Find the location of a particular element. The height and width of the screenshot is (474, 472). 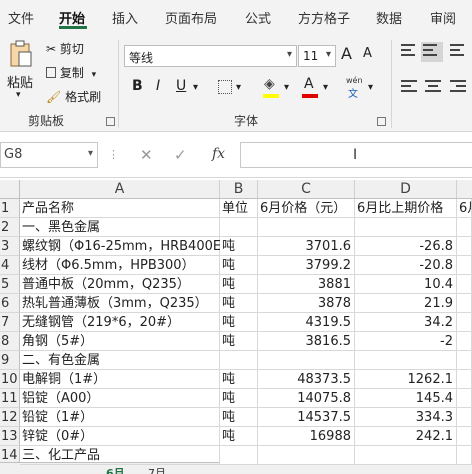

grow-font-icon: A is located at coordinates (346, 53).